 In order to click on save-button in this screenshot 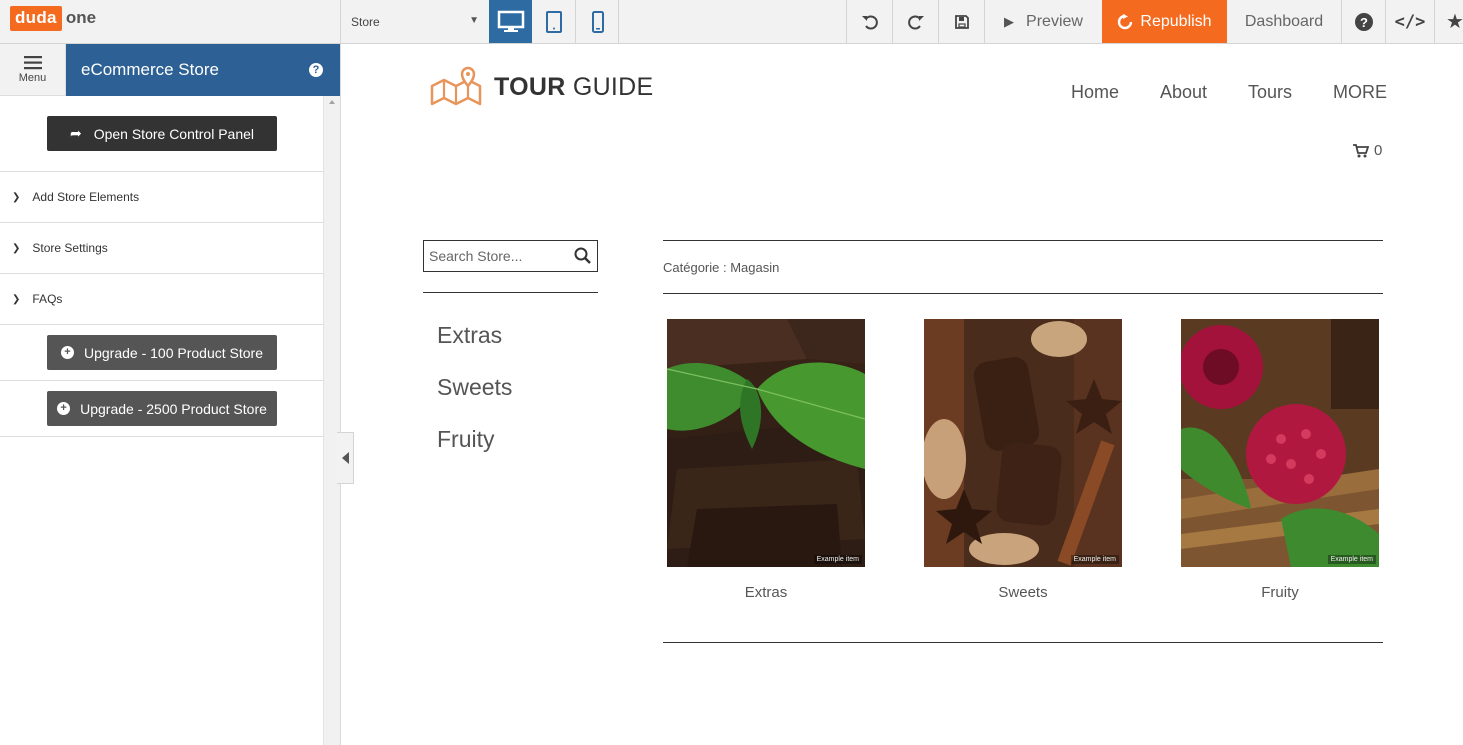, I will do `click(961, 21)`.